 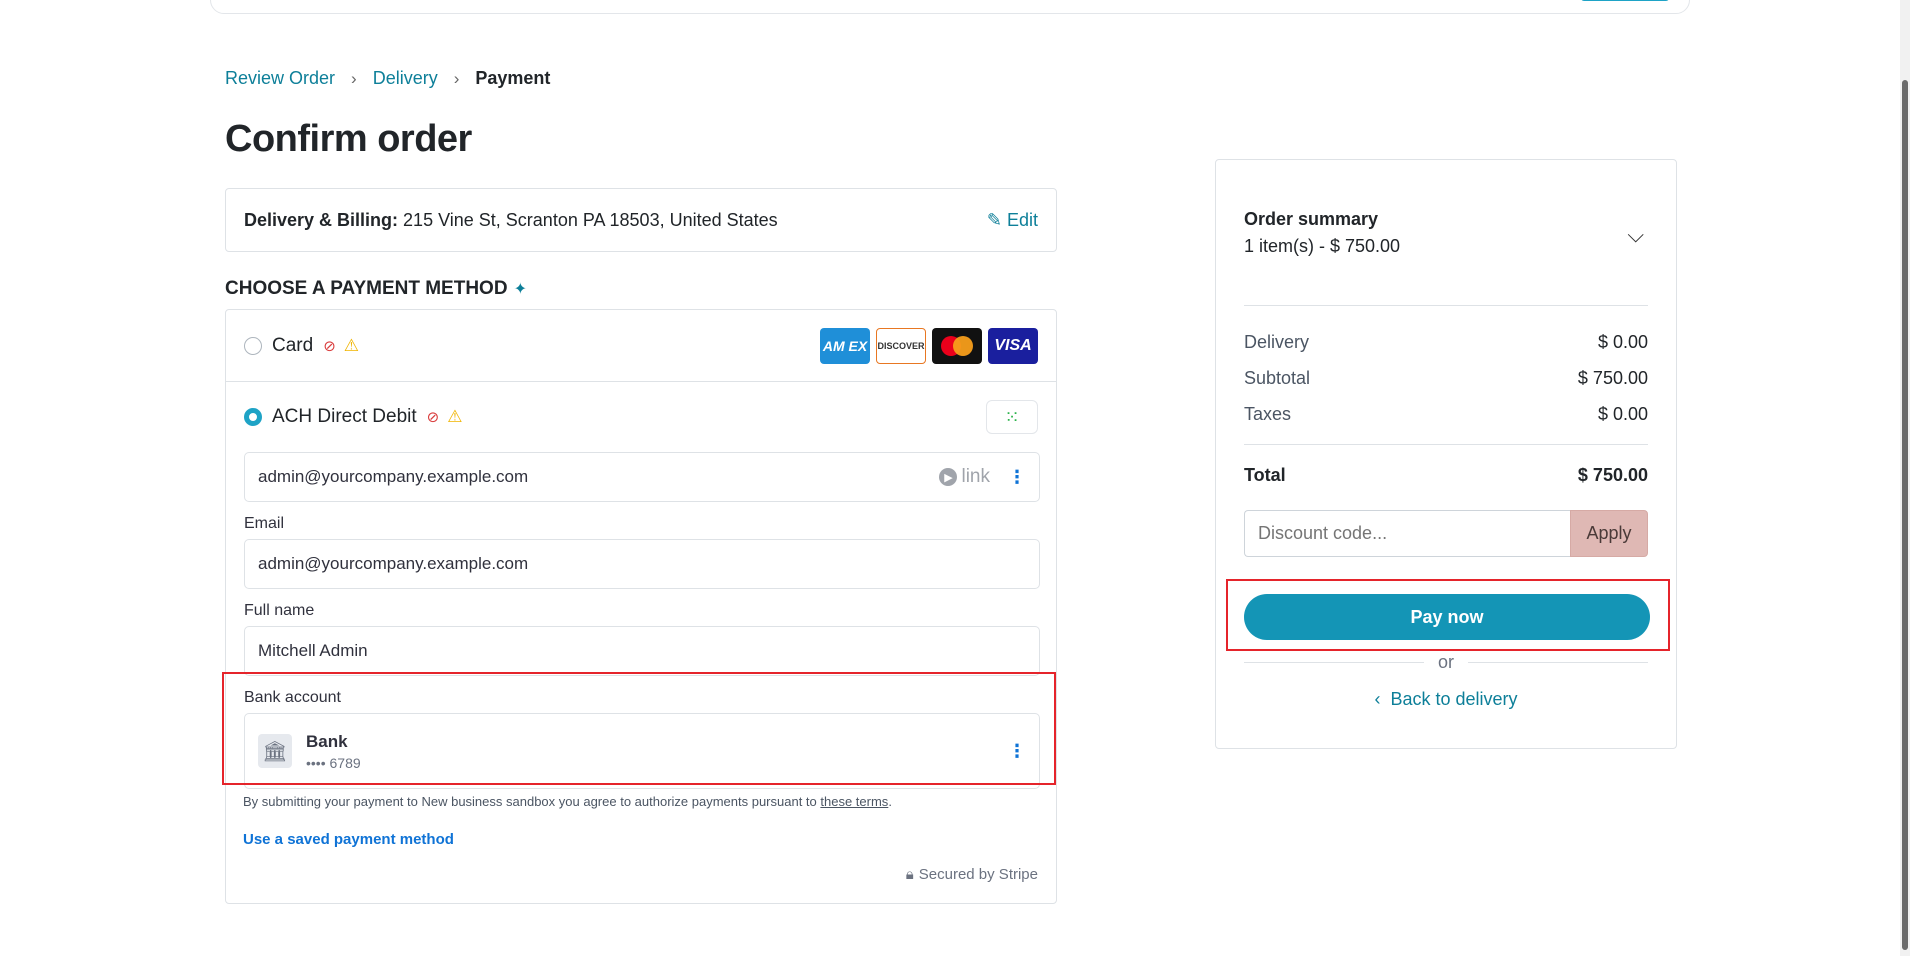 I want to click on breadcrumb-review-order: Review Order, so click(x=280, y=78).